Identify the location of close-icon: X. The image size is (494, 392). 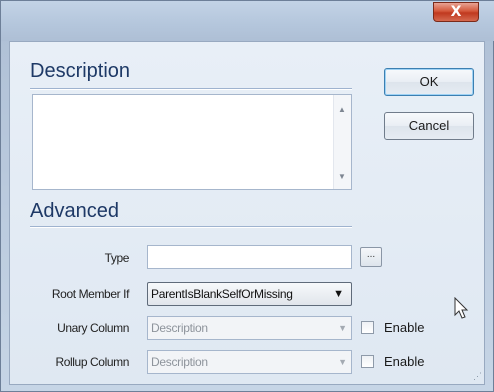
(456, 12).